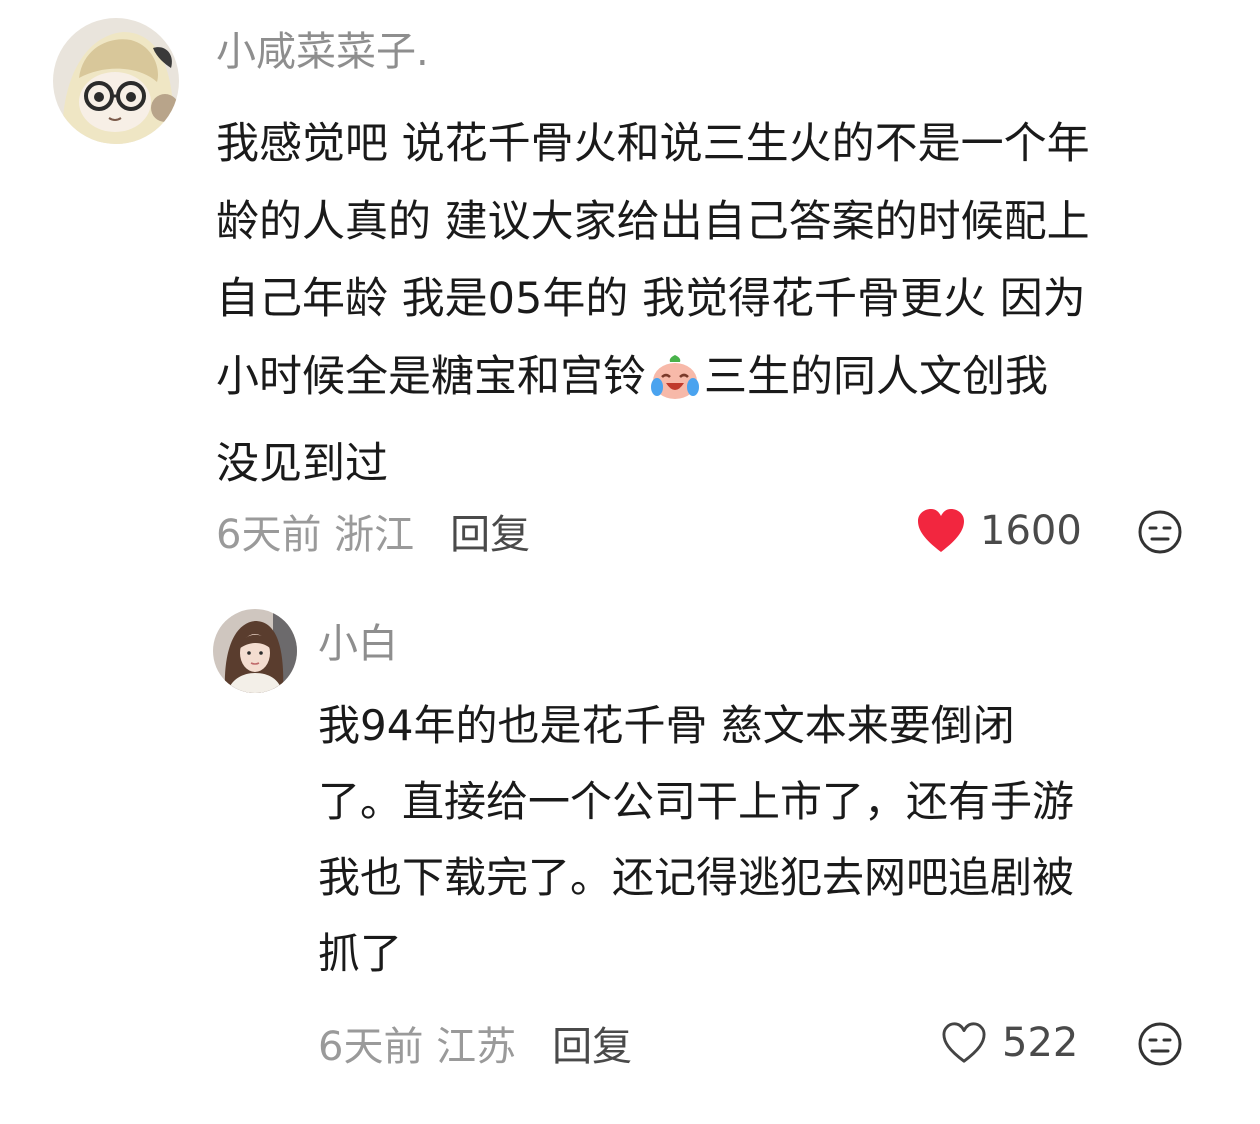 The image size is (1260, 1124). Describe the element at coordinates (358, 644) in the screenshot. I see `username: 小白` at that location.